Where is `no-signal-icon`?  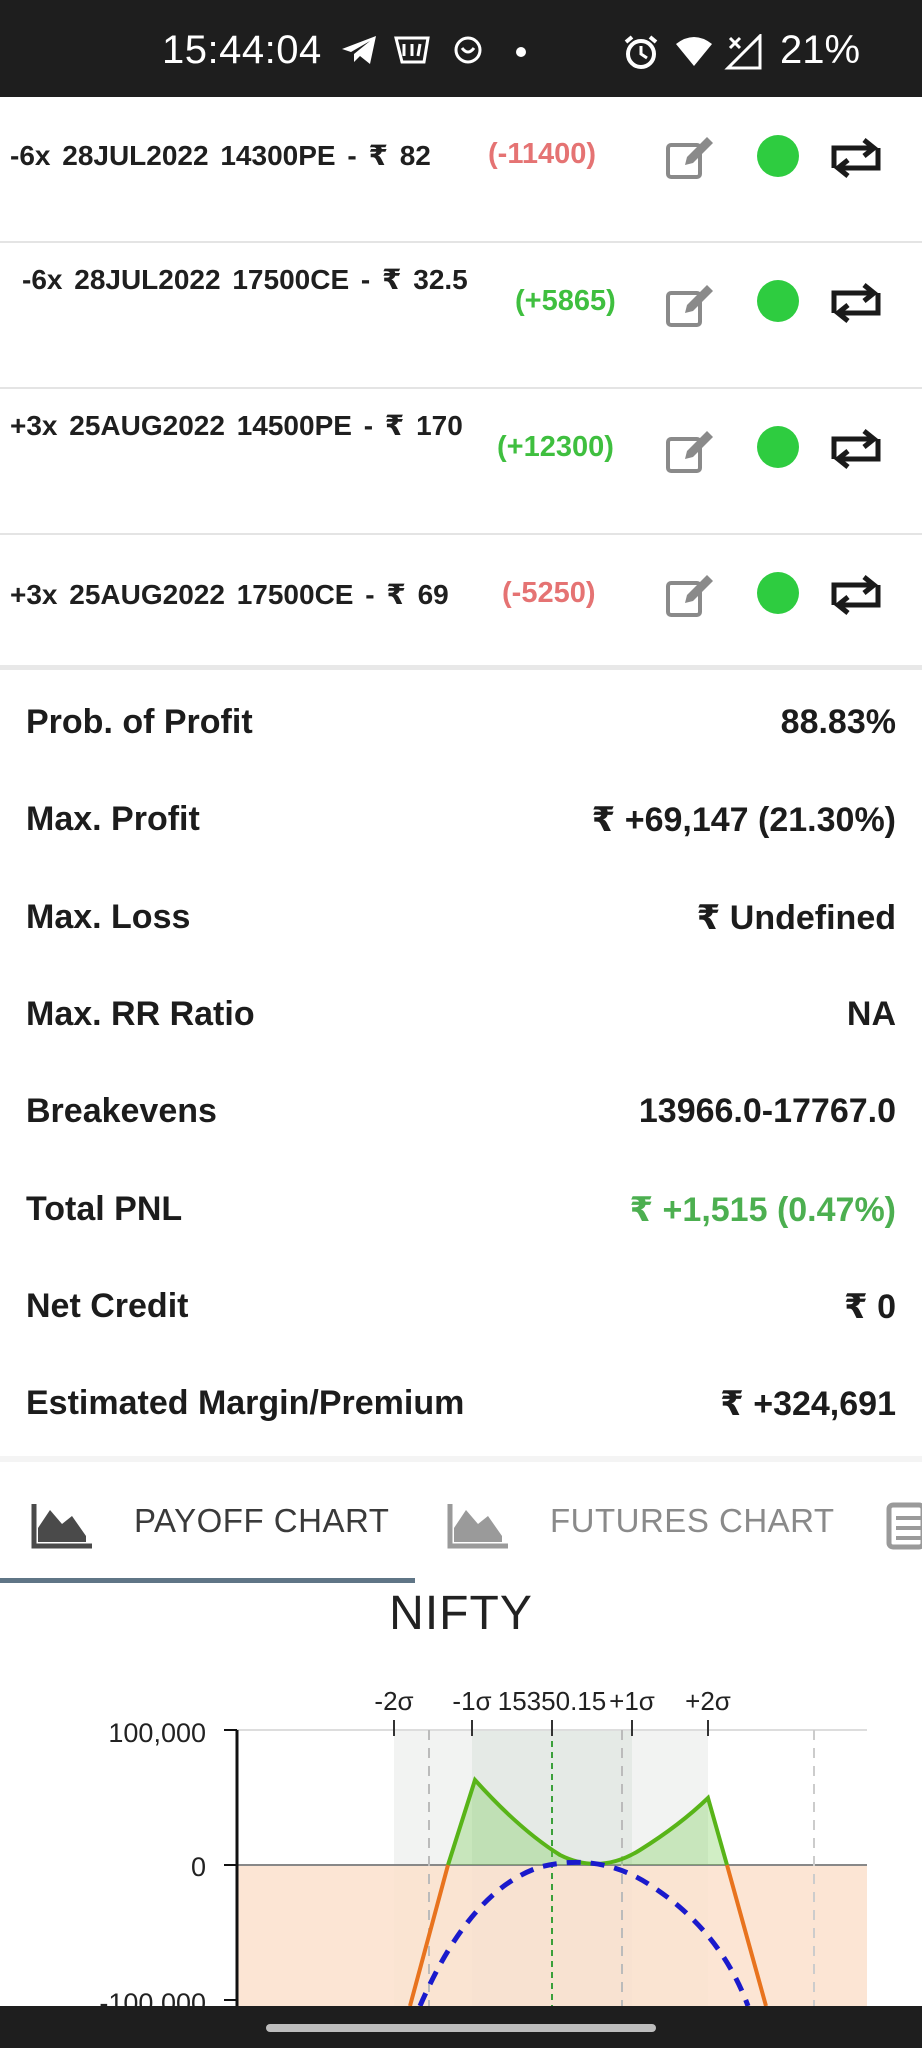 no-signal-icon is located at coordinates (743, 52).